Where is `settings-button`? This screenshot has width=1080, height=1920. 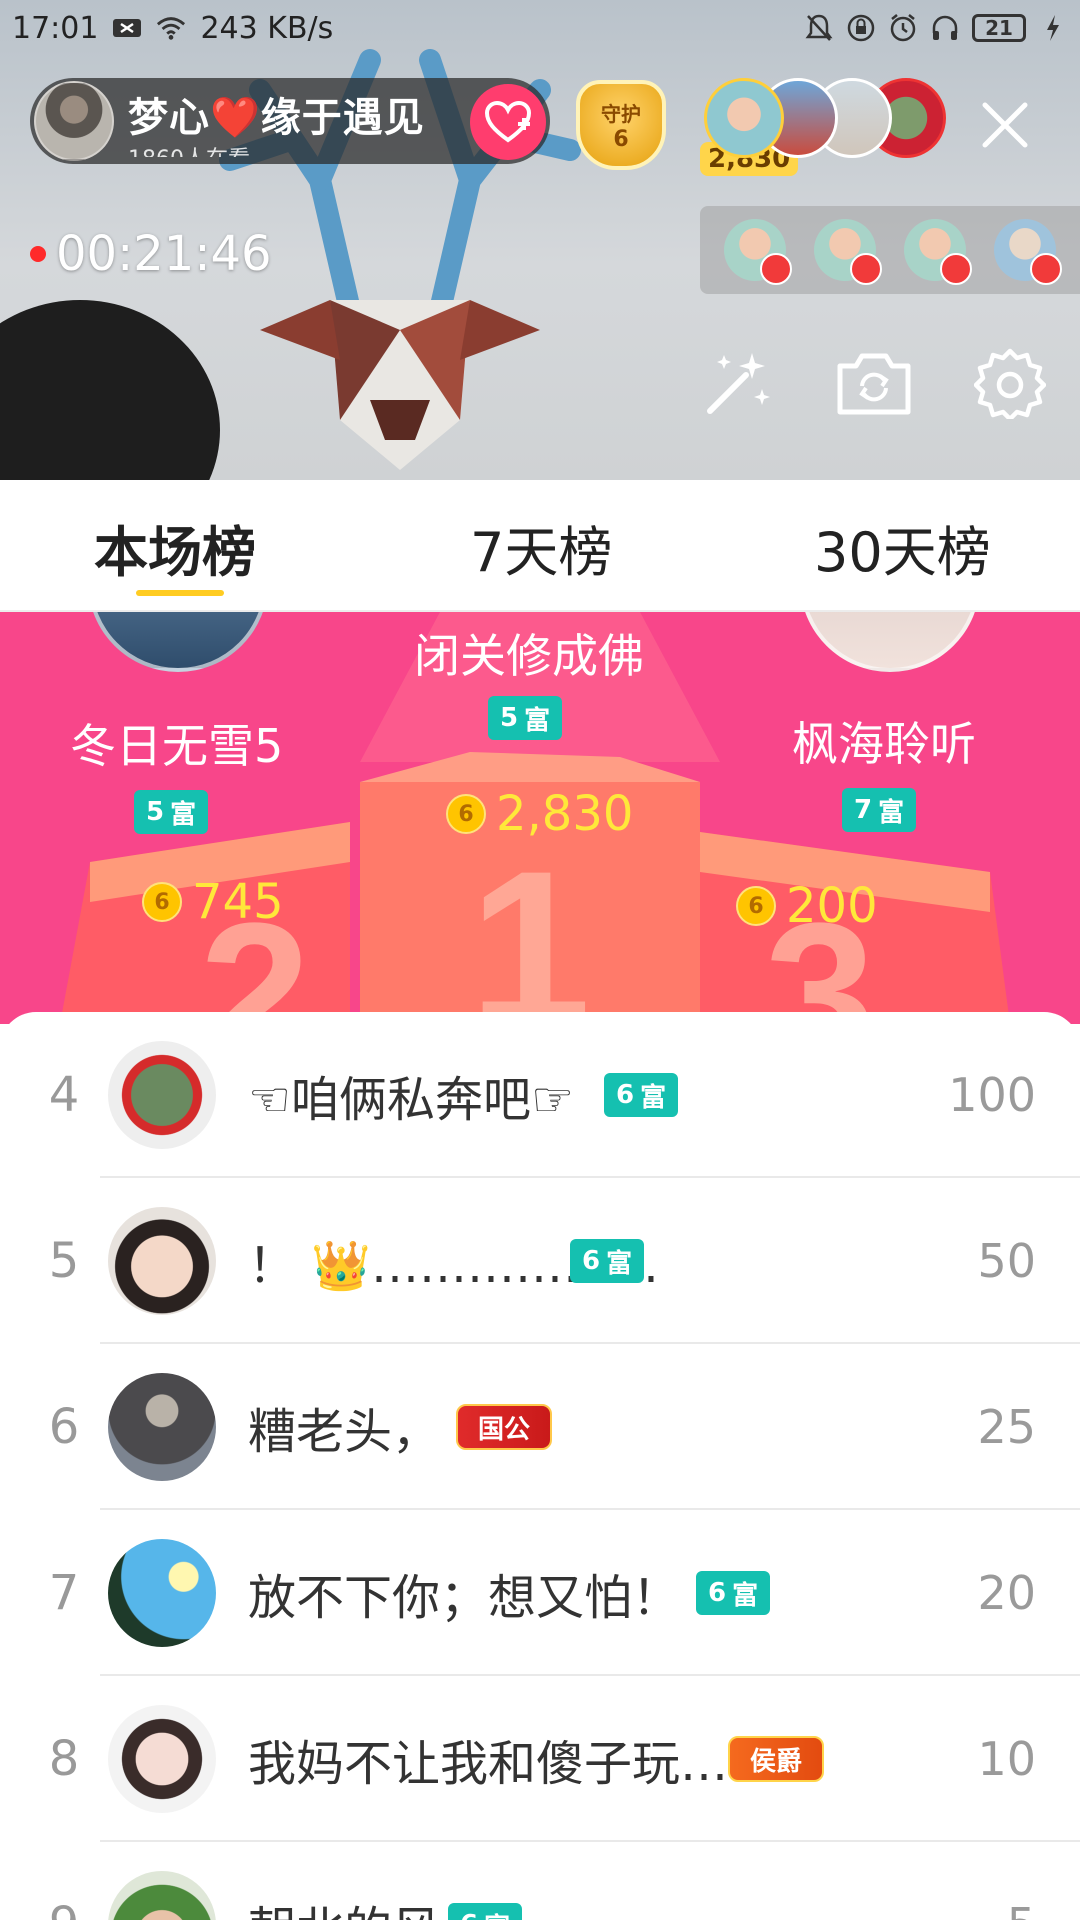
settings-button is located at coordinates (1010, 383).